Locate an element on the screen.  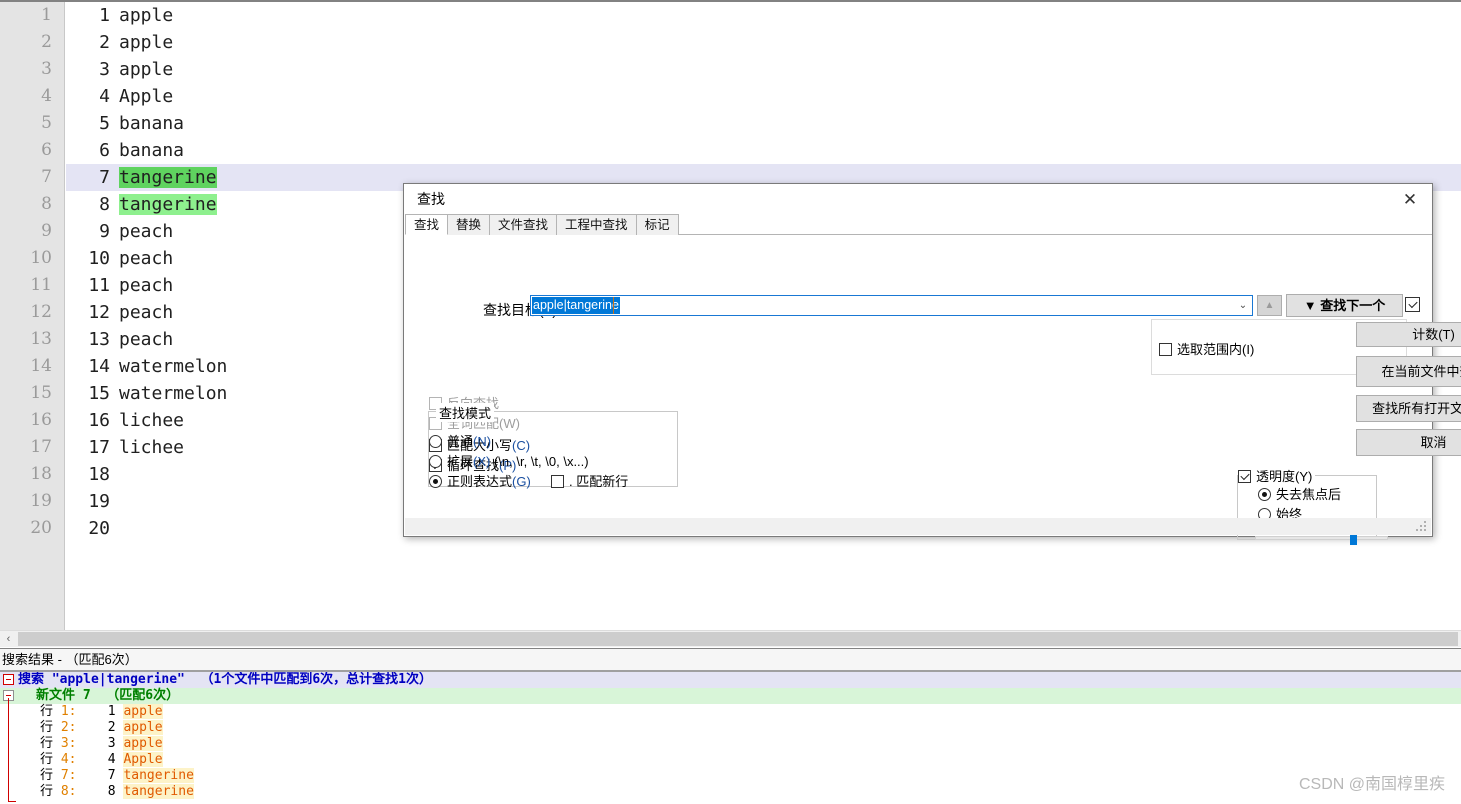
inline-line-number: 11 is located at coordinates (99, 285).